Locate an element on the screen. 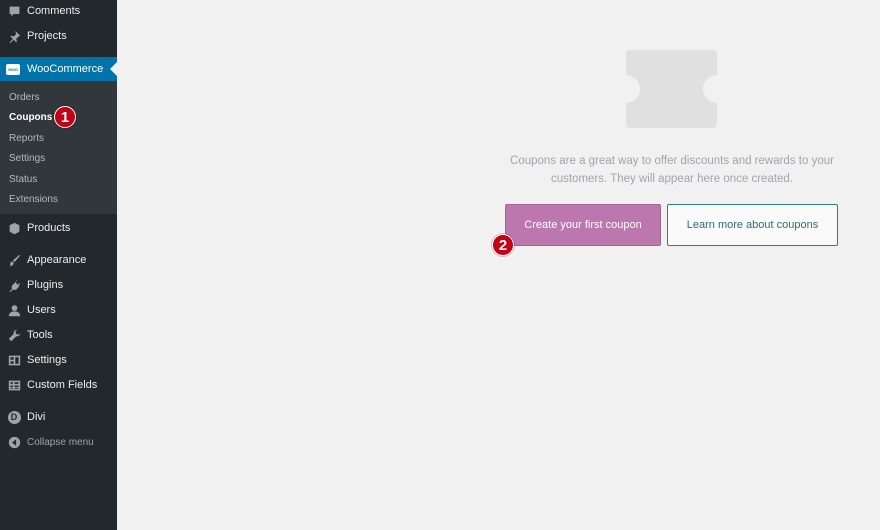 The height and width of the screenshot is (530, 880). menu-item-settings: Settings is located at coordinates (58, 360).